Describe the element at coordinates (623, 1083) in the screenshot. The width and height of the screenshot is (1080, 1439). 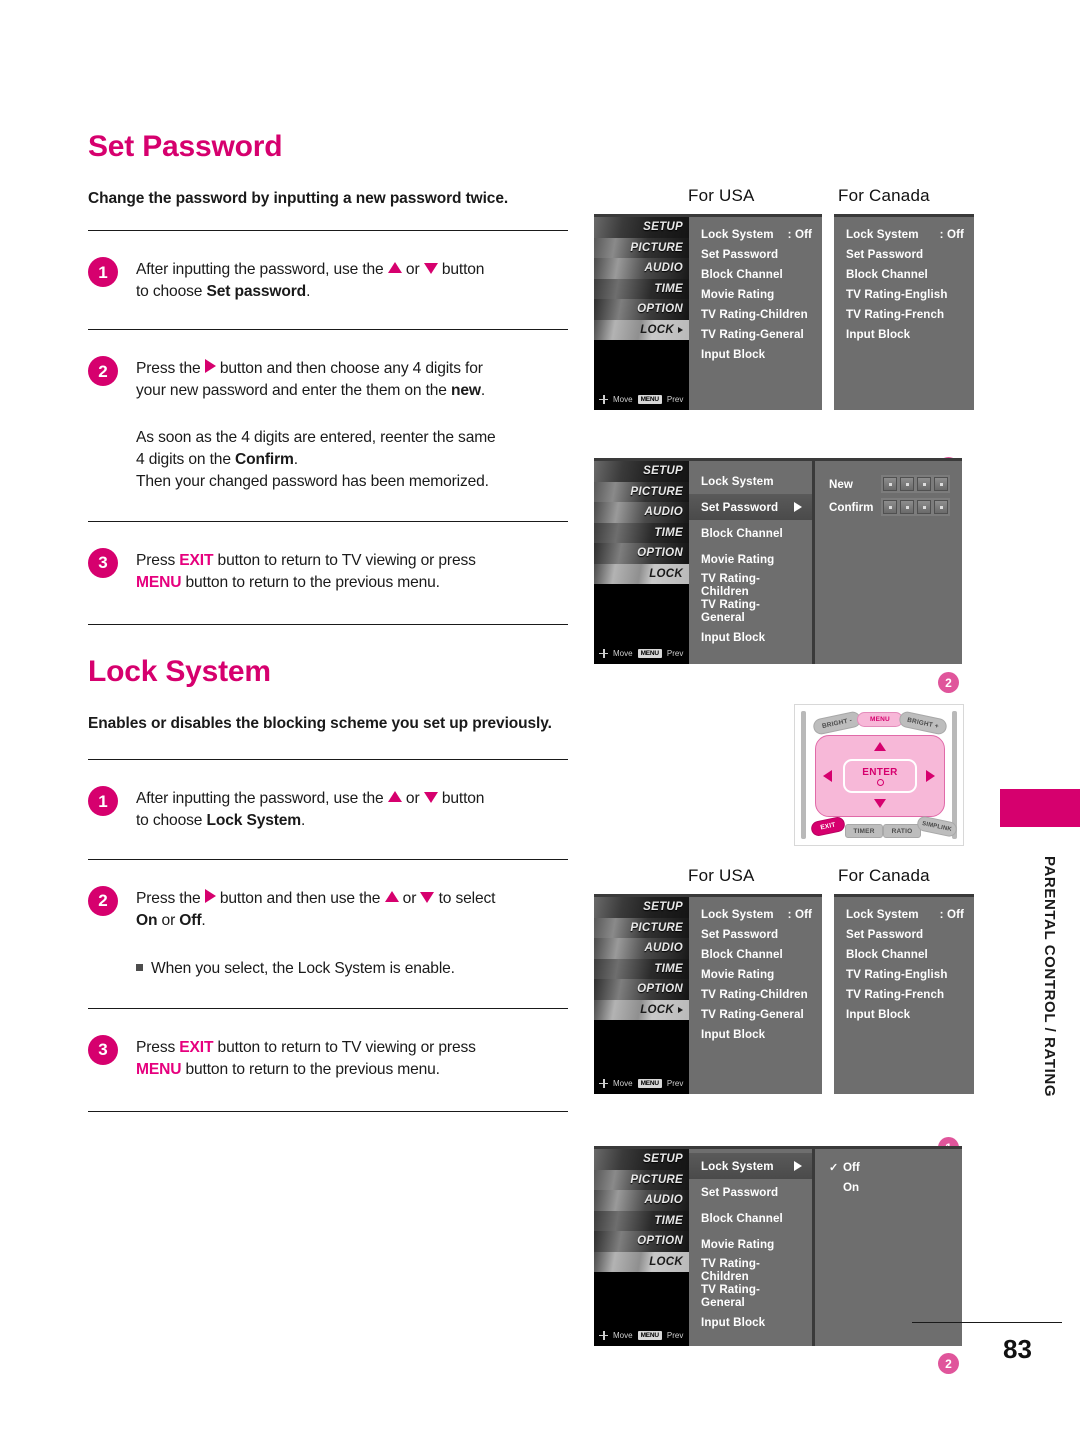
I see `move-hint-label: Move` at that location.